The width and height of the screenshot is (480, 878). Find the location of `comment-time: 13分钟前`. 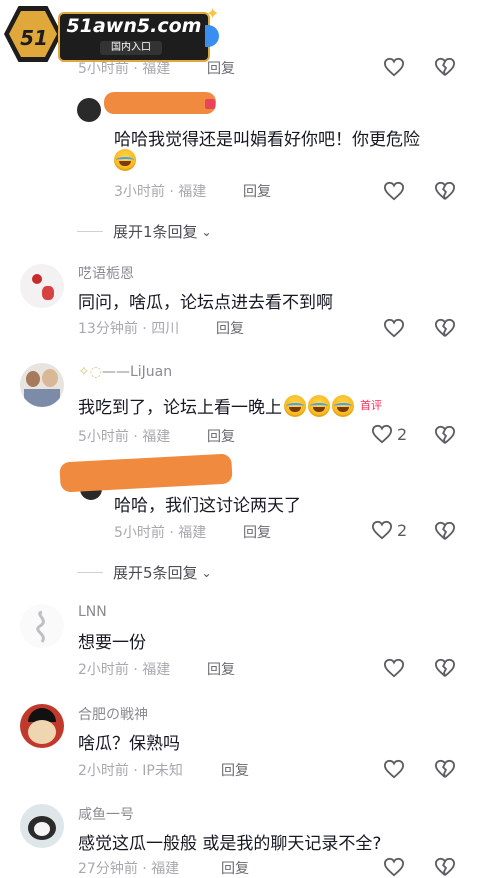

comment-time: 13分钟前 is located at coordinates (108, 329).